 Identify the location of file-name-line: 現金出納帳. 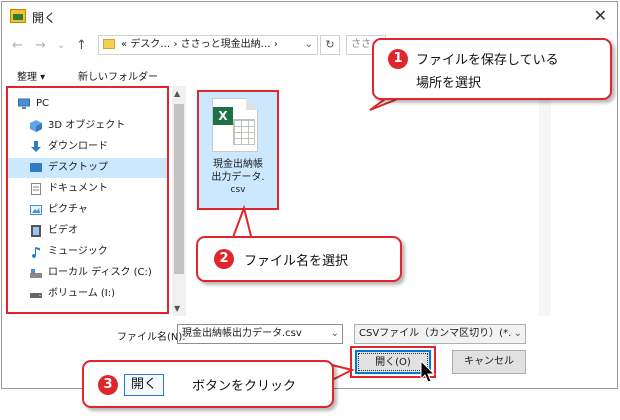
(238, 164).